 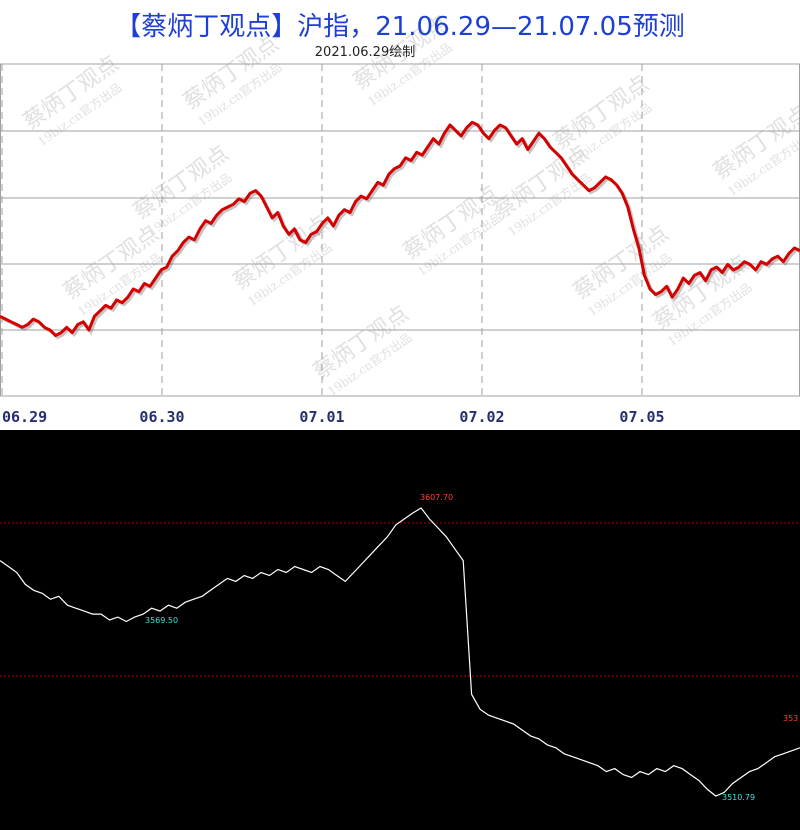 What do you see at coordinates (481, 417) in the screenshot?
I see `x-tick-label: 07.02` at bounding box center [481, 417].